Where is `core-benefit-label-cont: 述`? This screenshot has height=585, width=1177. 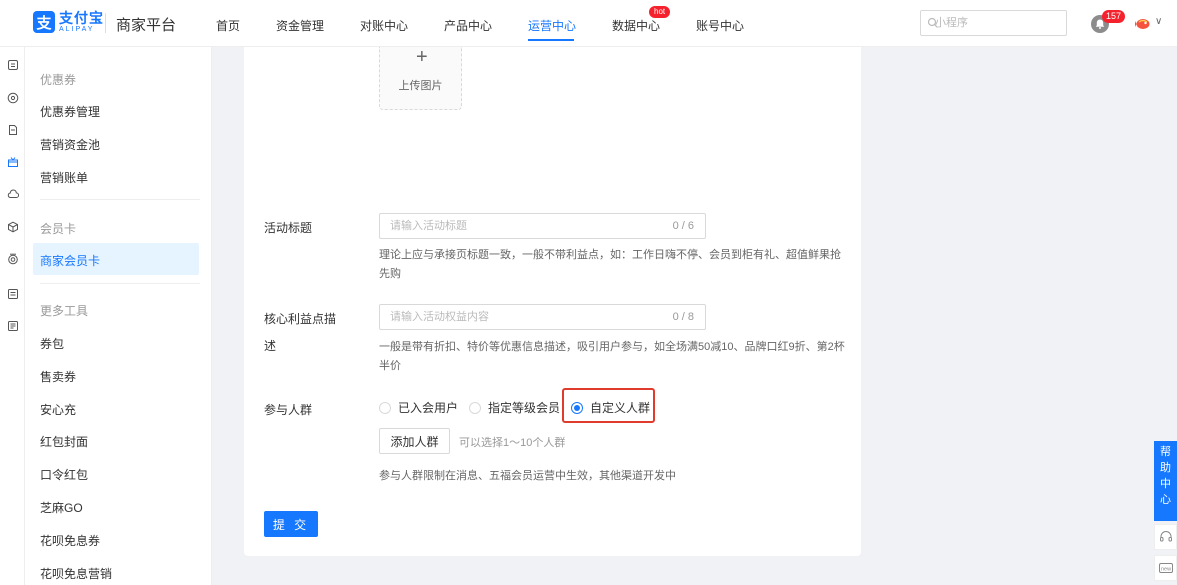 core-benefit-label-cont: 述 is located at coordinates (270, 346).